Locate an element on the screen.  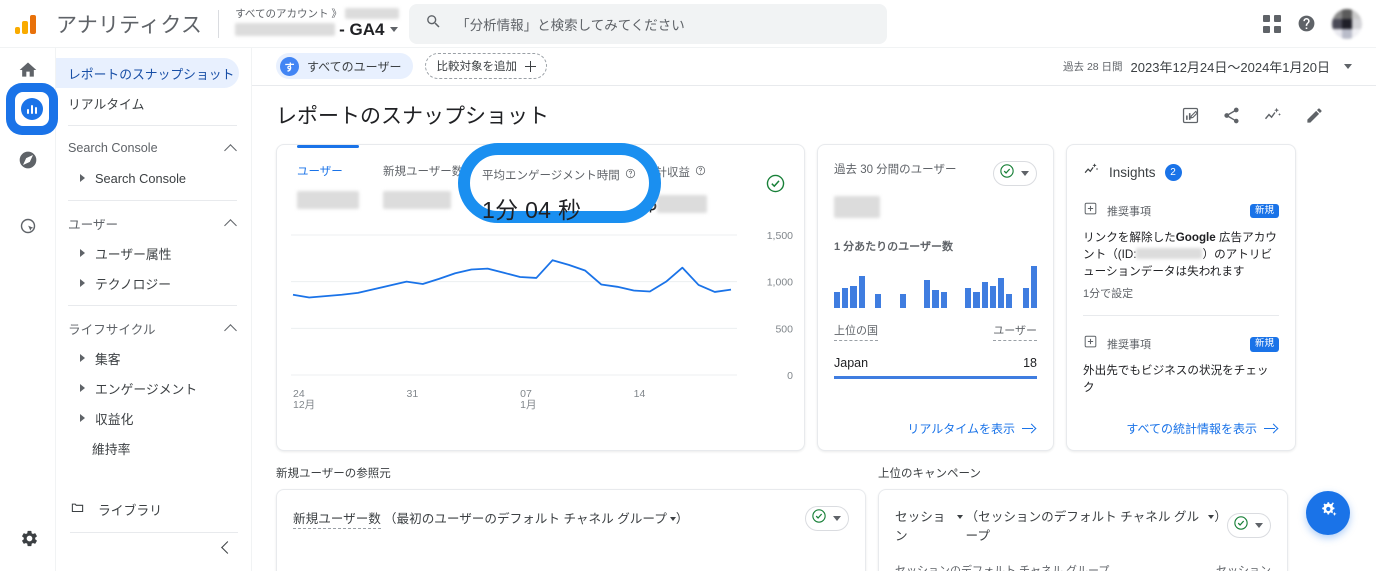
segment-chip-all-users: す すべてのユーザー is located at coordinates (345, 66).